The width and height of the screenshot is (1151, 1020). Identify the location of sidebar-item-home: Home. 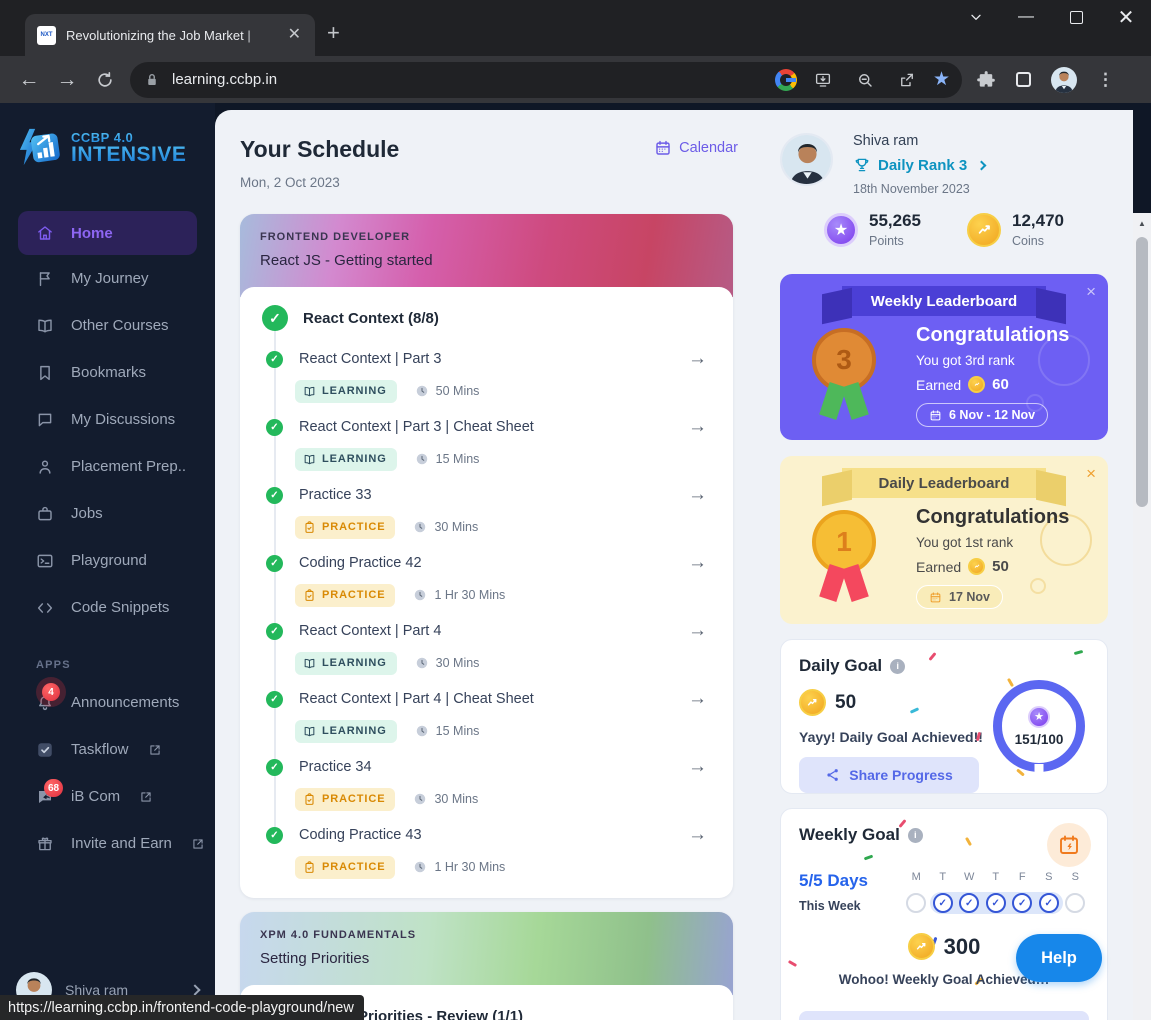
(107, 233).